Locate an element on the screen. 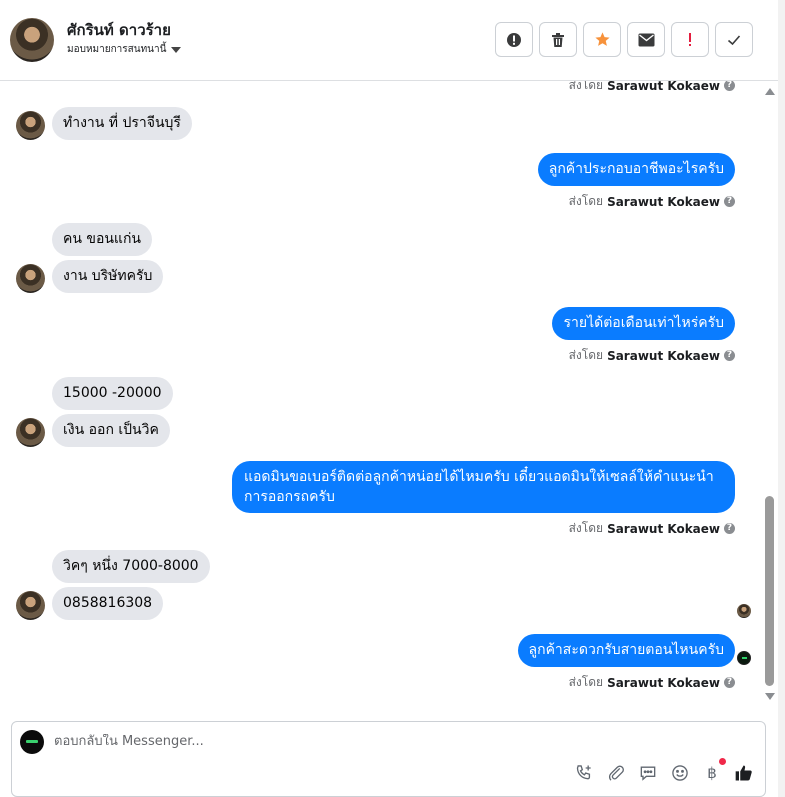 This screenshot has height=797, width=785. notification-dot is located at coordinates (722, 761).